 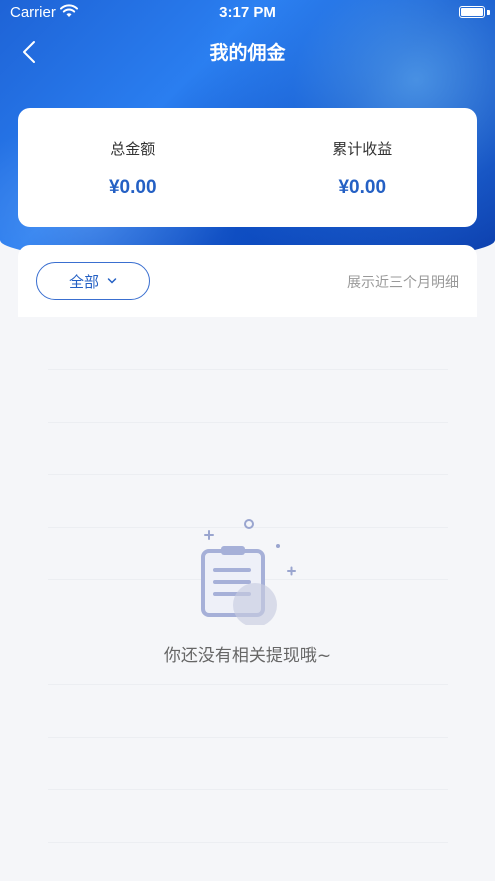 I want to click on cumulative-earnings-value: ¥0.00, so click(x=362, y=187).